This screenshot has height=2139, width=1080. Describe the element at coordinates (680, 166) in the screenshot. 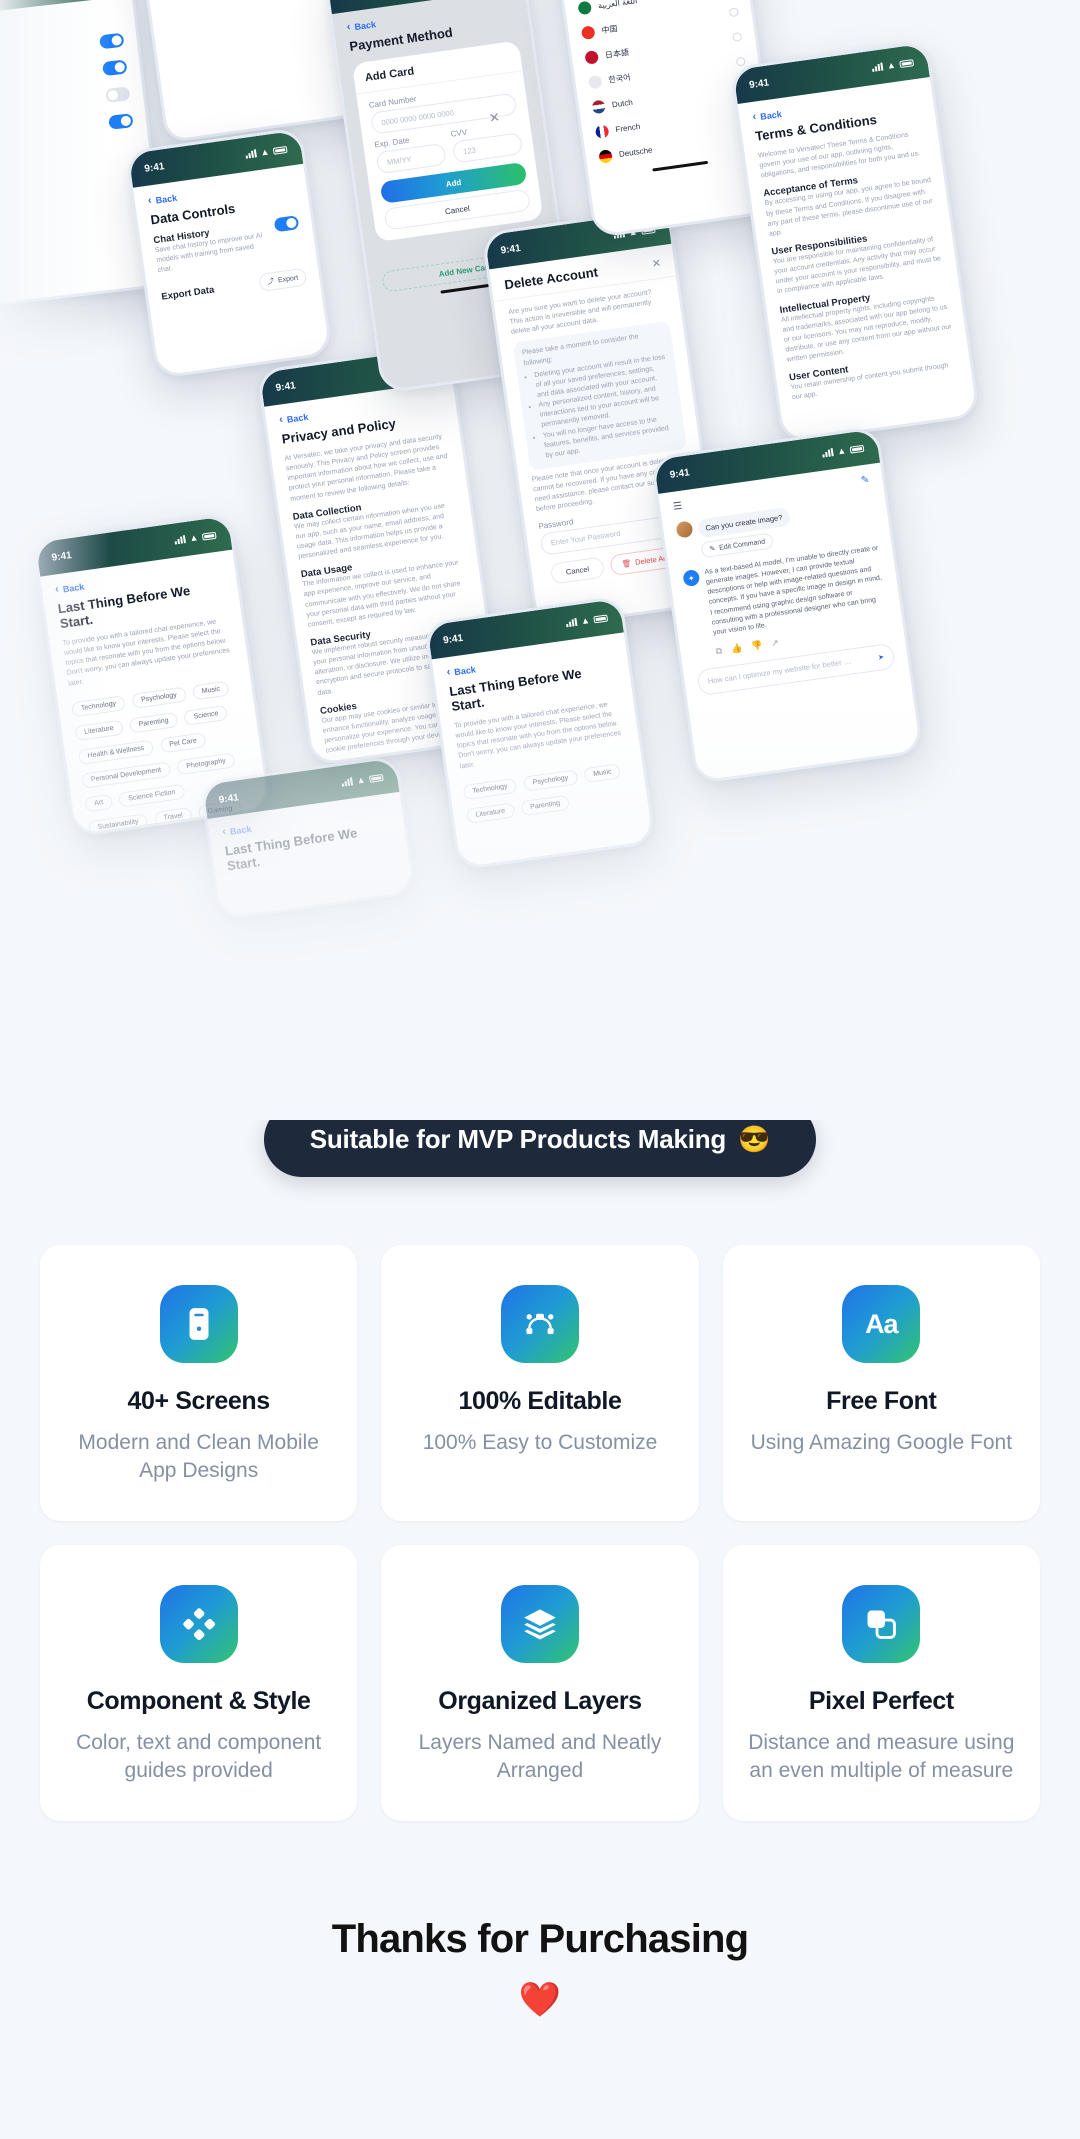

I see `home-indicator` at that location.